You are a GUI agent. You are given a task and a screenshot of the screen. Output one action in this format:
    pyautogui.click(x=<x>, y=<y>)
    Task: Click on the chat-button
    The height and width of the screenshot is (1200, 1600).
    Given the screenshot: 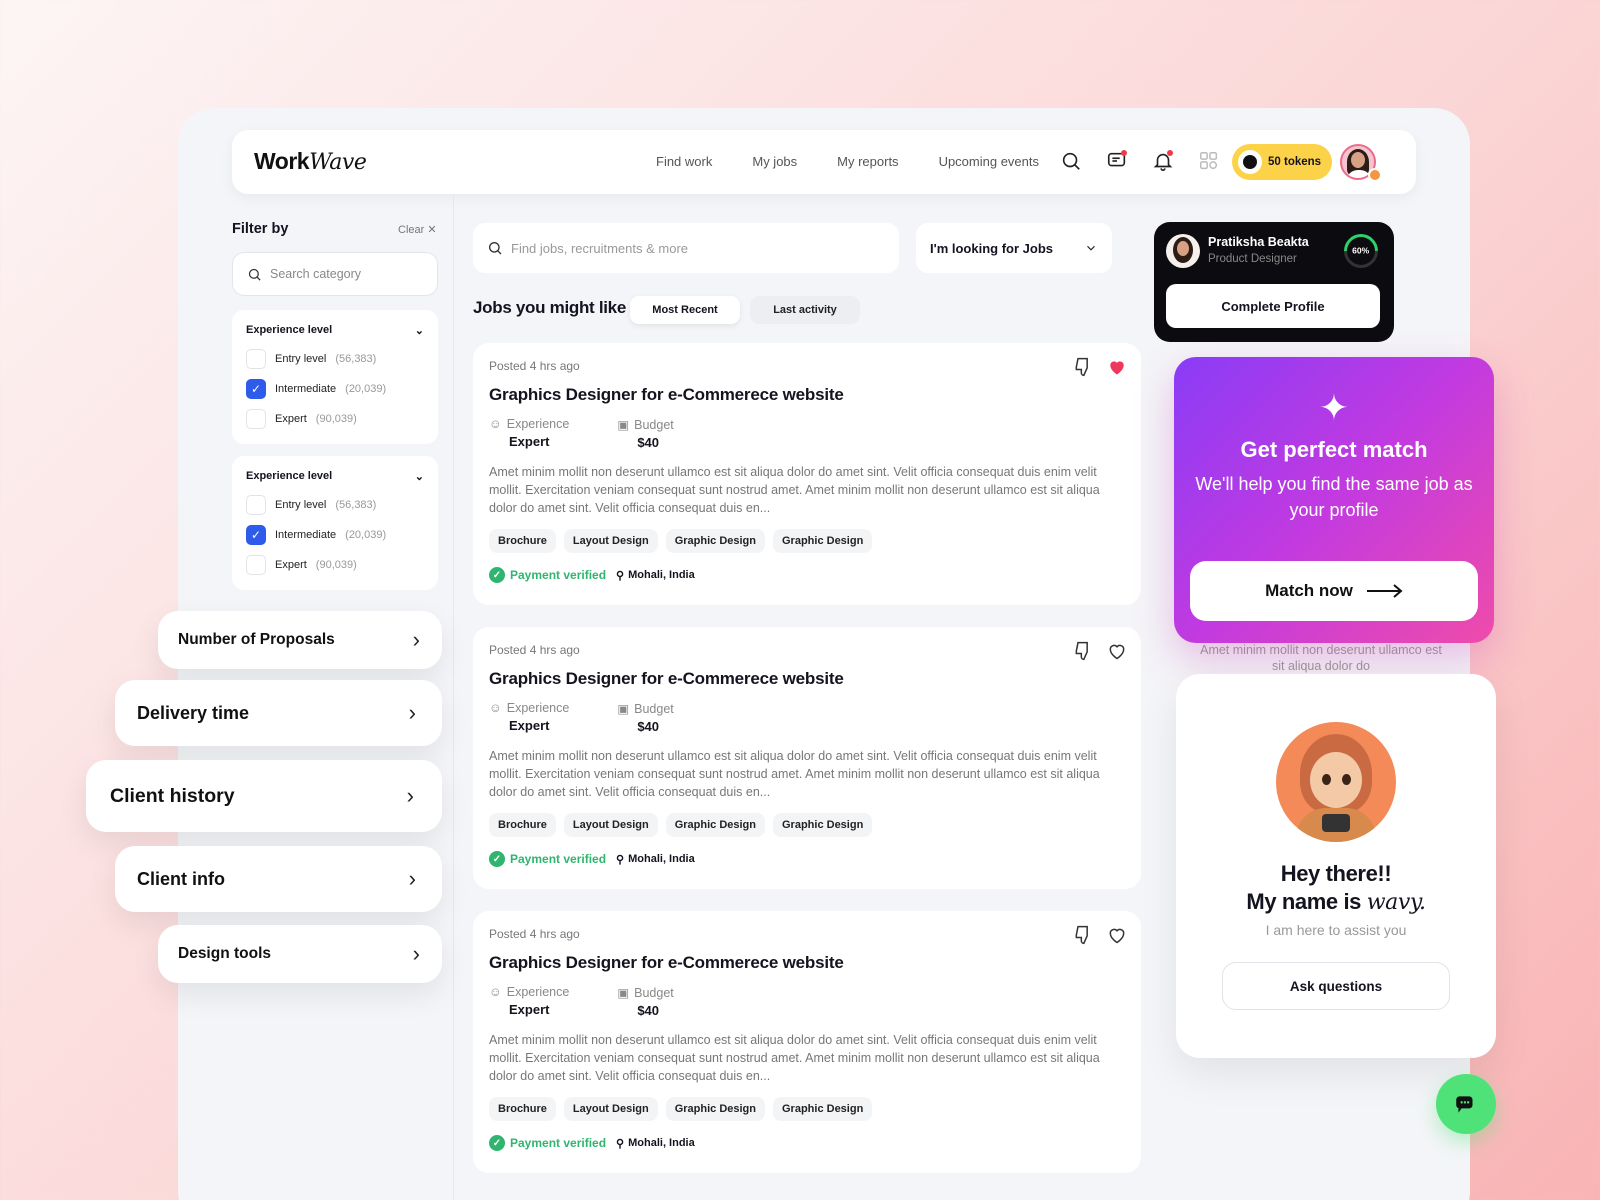 What is the action you would take?
    pyautogui.click(x=1466, y=1104)
    